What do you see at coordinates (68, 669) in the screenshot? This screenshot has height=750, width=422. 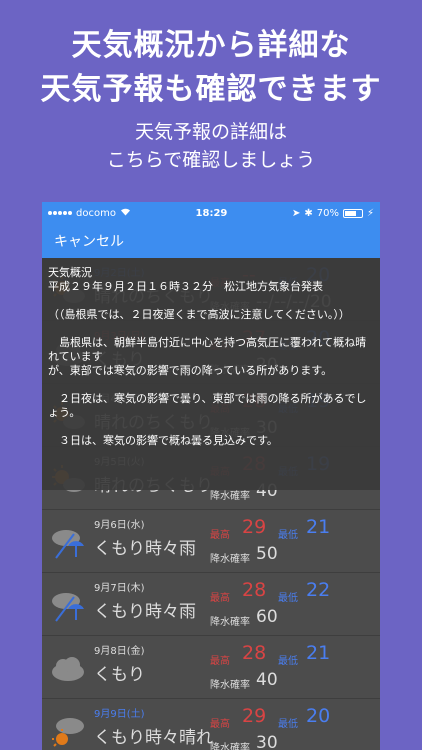 I see `cloud-icon` at bounding box center [68, 669].